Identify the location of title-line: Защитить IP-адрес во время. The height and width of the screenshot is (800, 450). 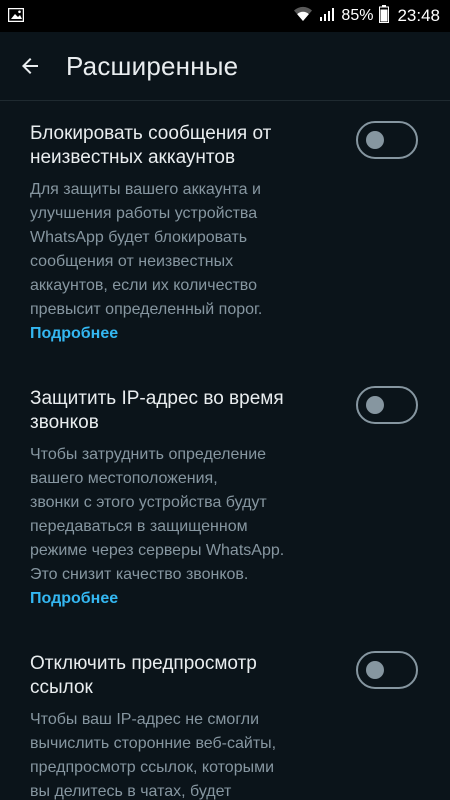
(157, 398).